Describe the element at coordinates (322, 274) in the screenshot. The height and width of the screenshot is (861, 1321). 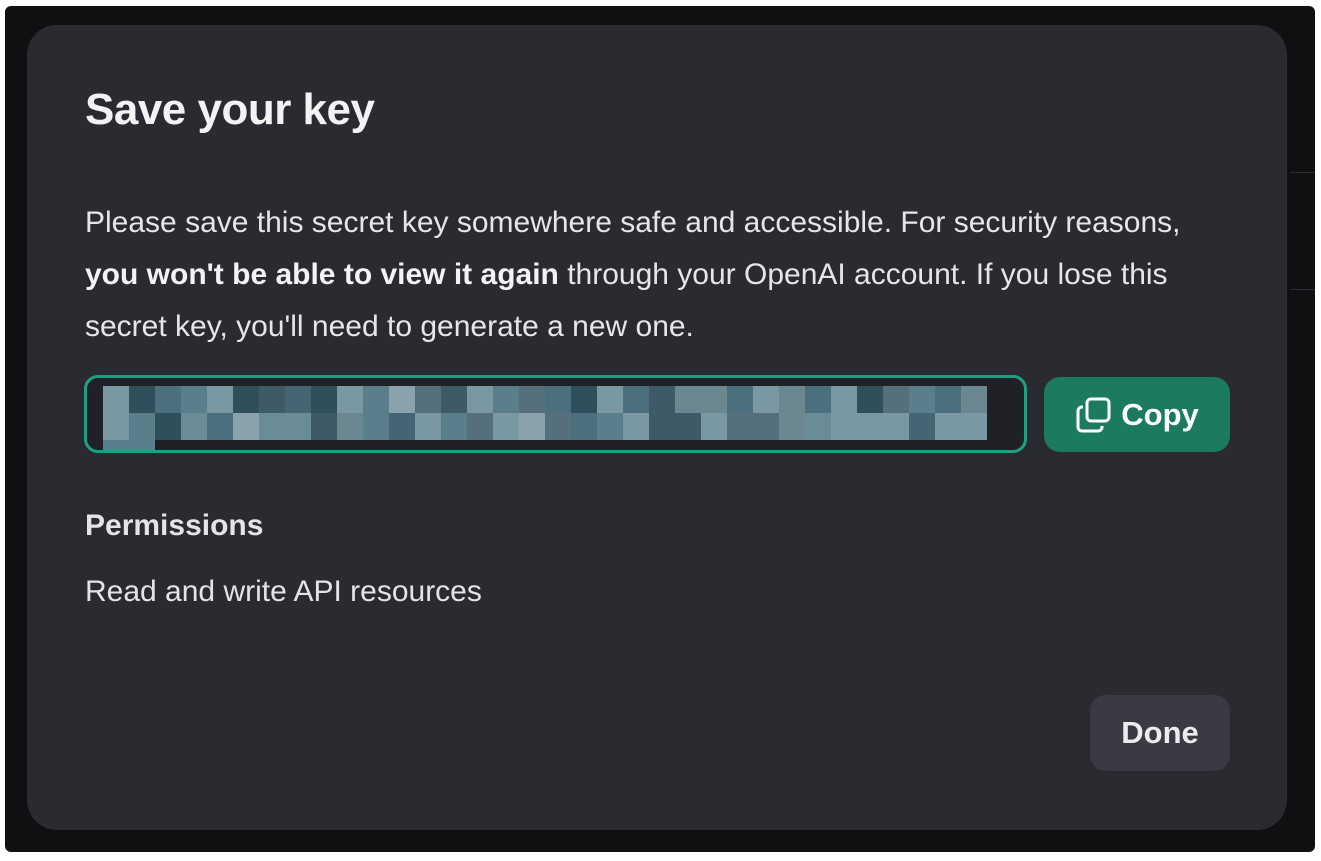
I see `description-emphasis: you won't be able to view it again` at that location.